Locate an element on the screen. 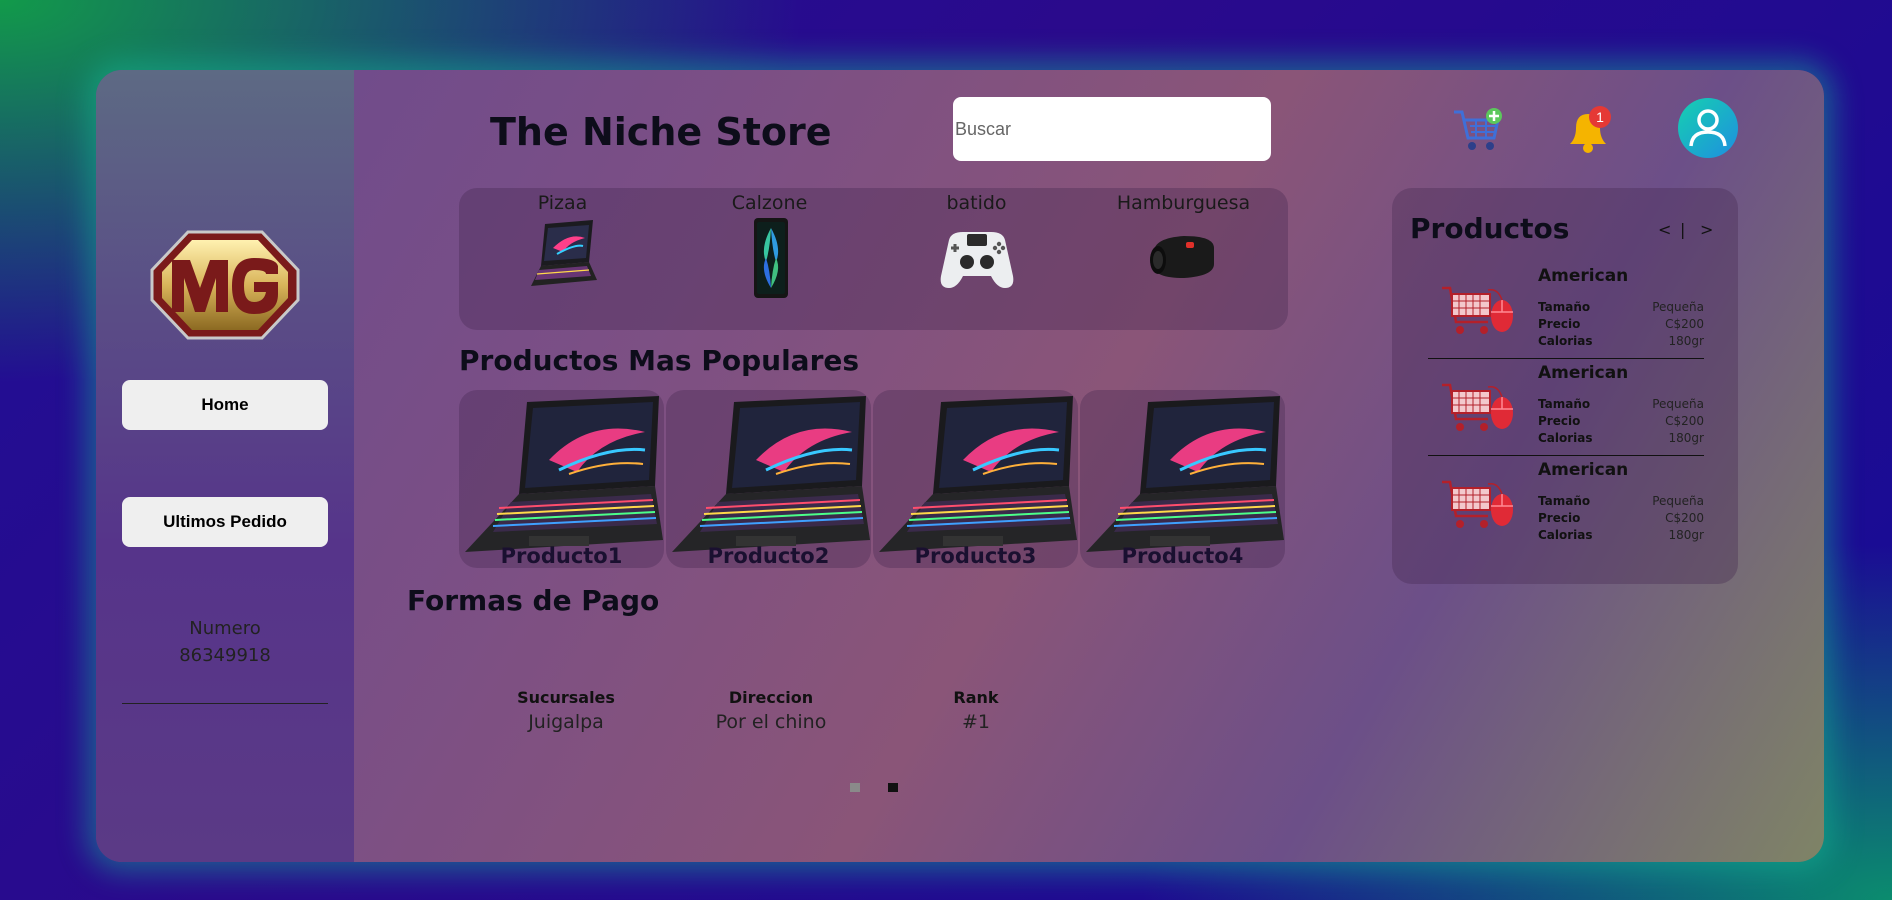  category-batido: batido is located at coordinates (976, 243).